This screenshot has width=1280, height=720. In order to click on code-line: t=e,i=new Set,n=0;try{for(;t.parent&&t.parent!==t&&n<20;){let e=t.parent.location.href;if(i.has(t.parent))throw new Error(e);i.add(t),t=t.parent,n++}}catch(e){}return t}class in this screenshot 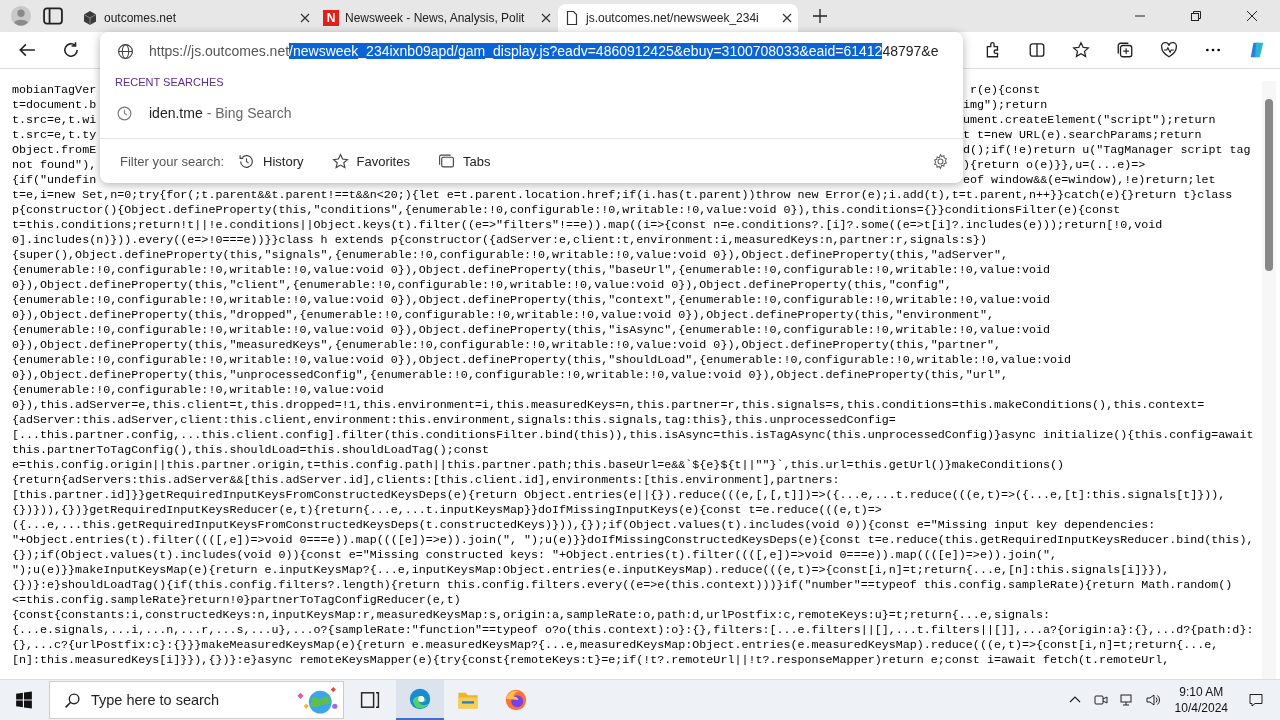, I will do `click(623, 195)`.